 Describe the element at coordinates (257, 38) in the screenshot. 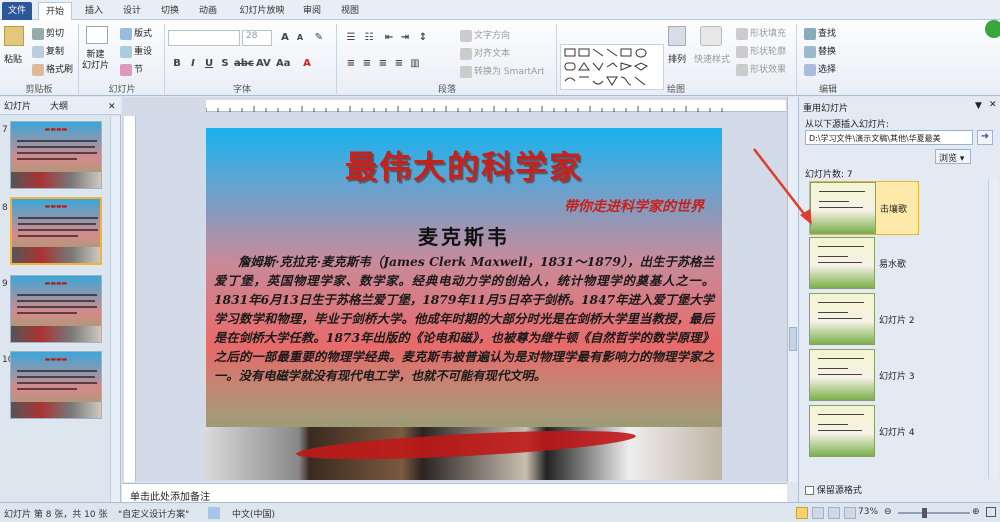

I see `font-size-combo: 28` at that location.